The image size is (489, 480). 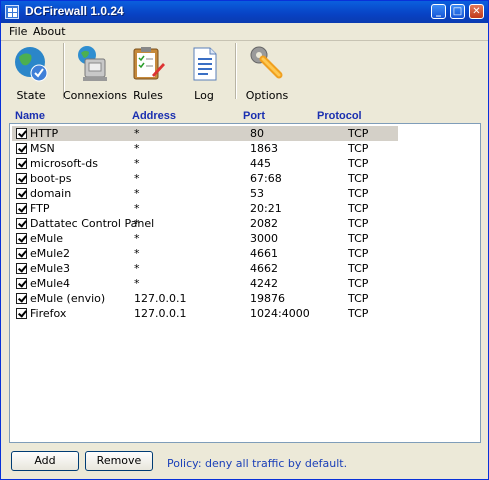 I want to click on toolbar-rules-label: Rules, so click(x=148, y=95).